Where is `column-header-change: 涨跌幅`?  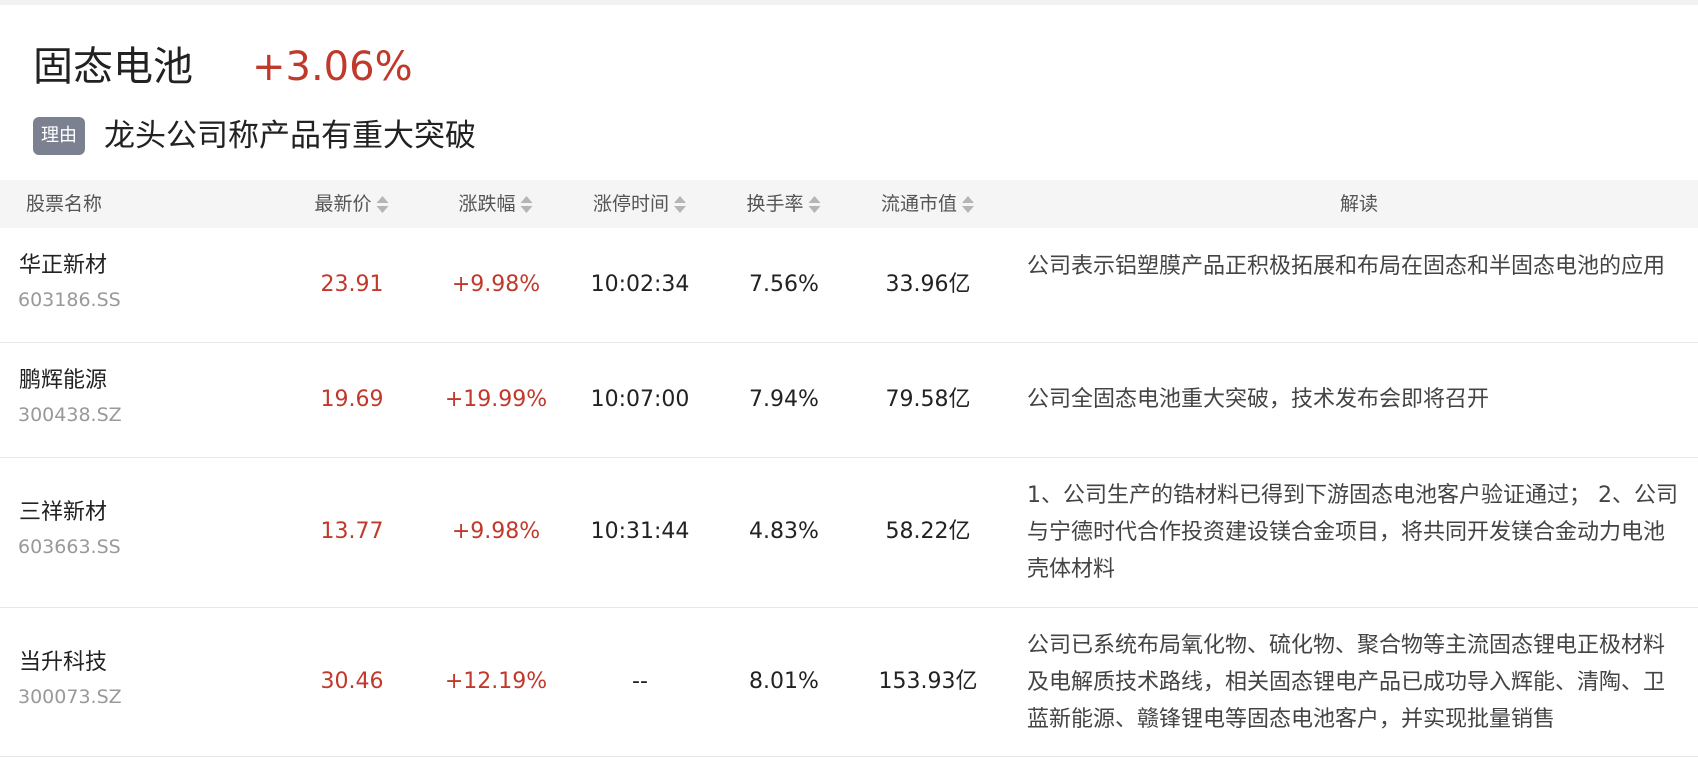 column-header-change: 涨跌幅 is located at coordinates (495, 204).